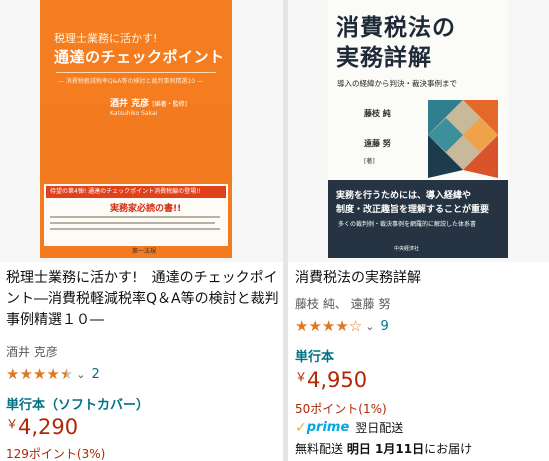 Image resolution: width=549 pixels, height=461 pixels. Describe the element at coordinates (355, 326) in the screenshot. I see `star-empty-icon: ☆` at that location.